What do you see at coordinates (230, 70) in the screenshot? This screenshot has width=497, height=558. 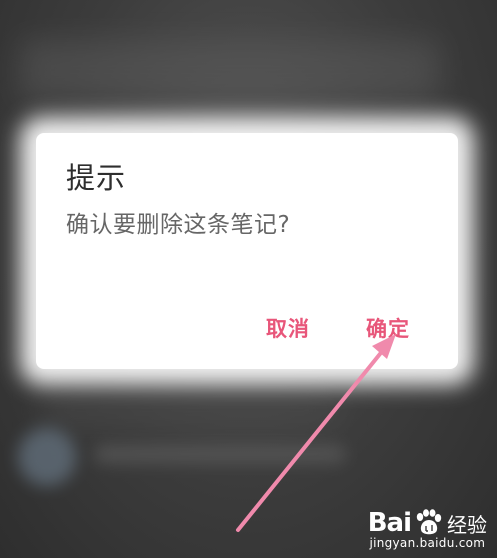 I see `blurred-content-top` at bounding box center [230, 70].